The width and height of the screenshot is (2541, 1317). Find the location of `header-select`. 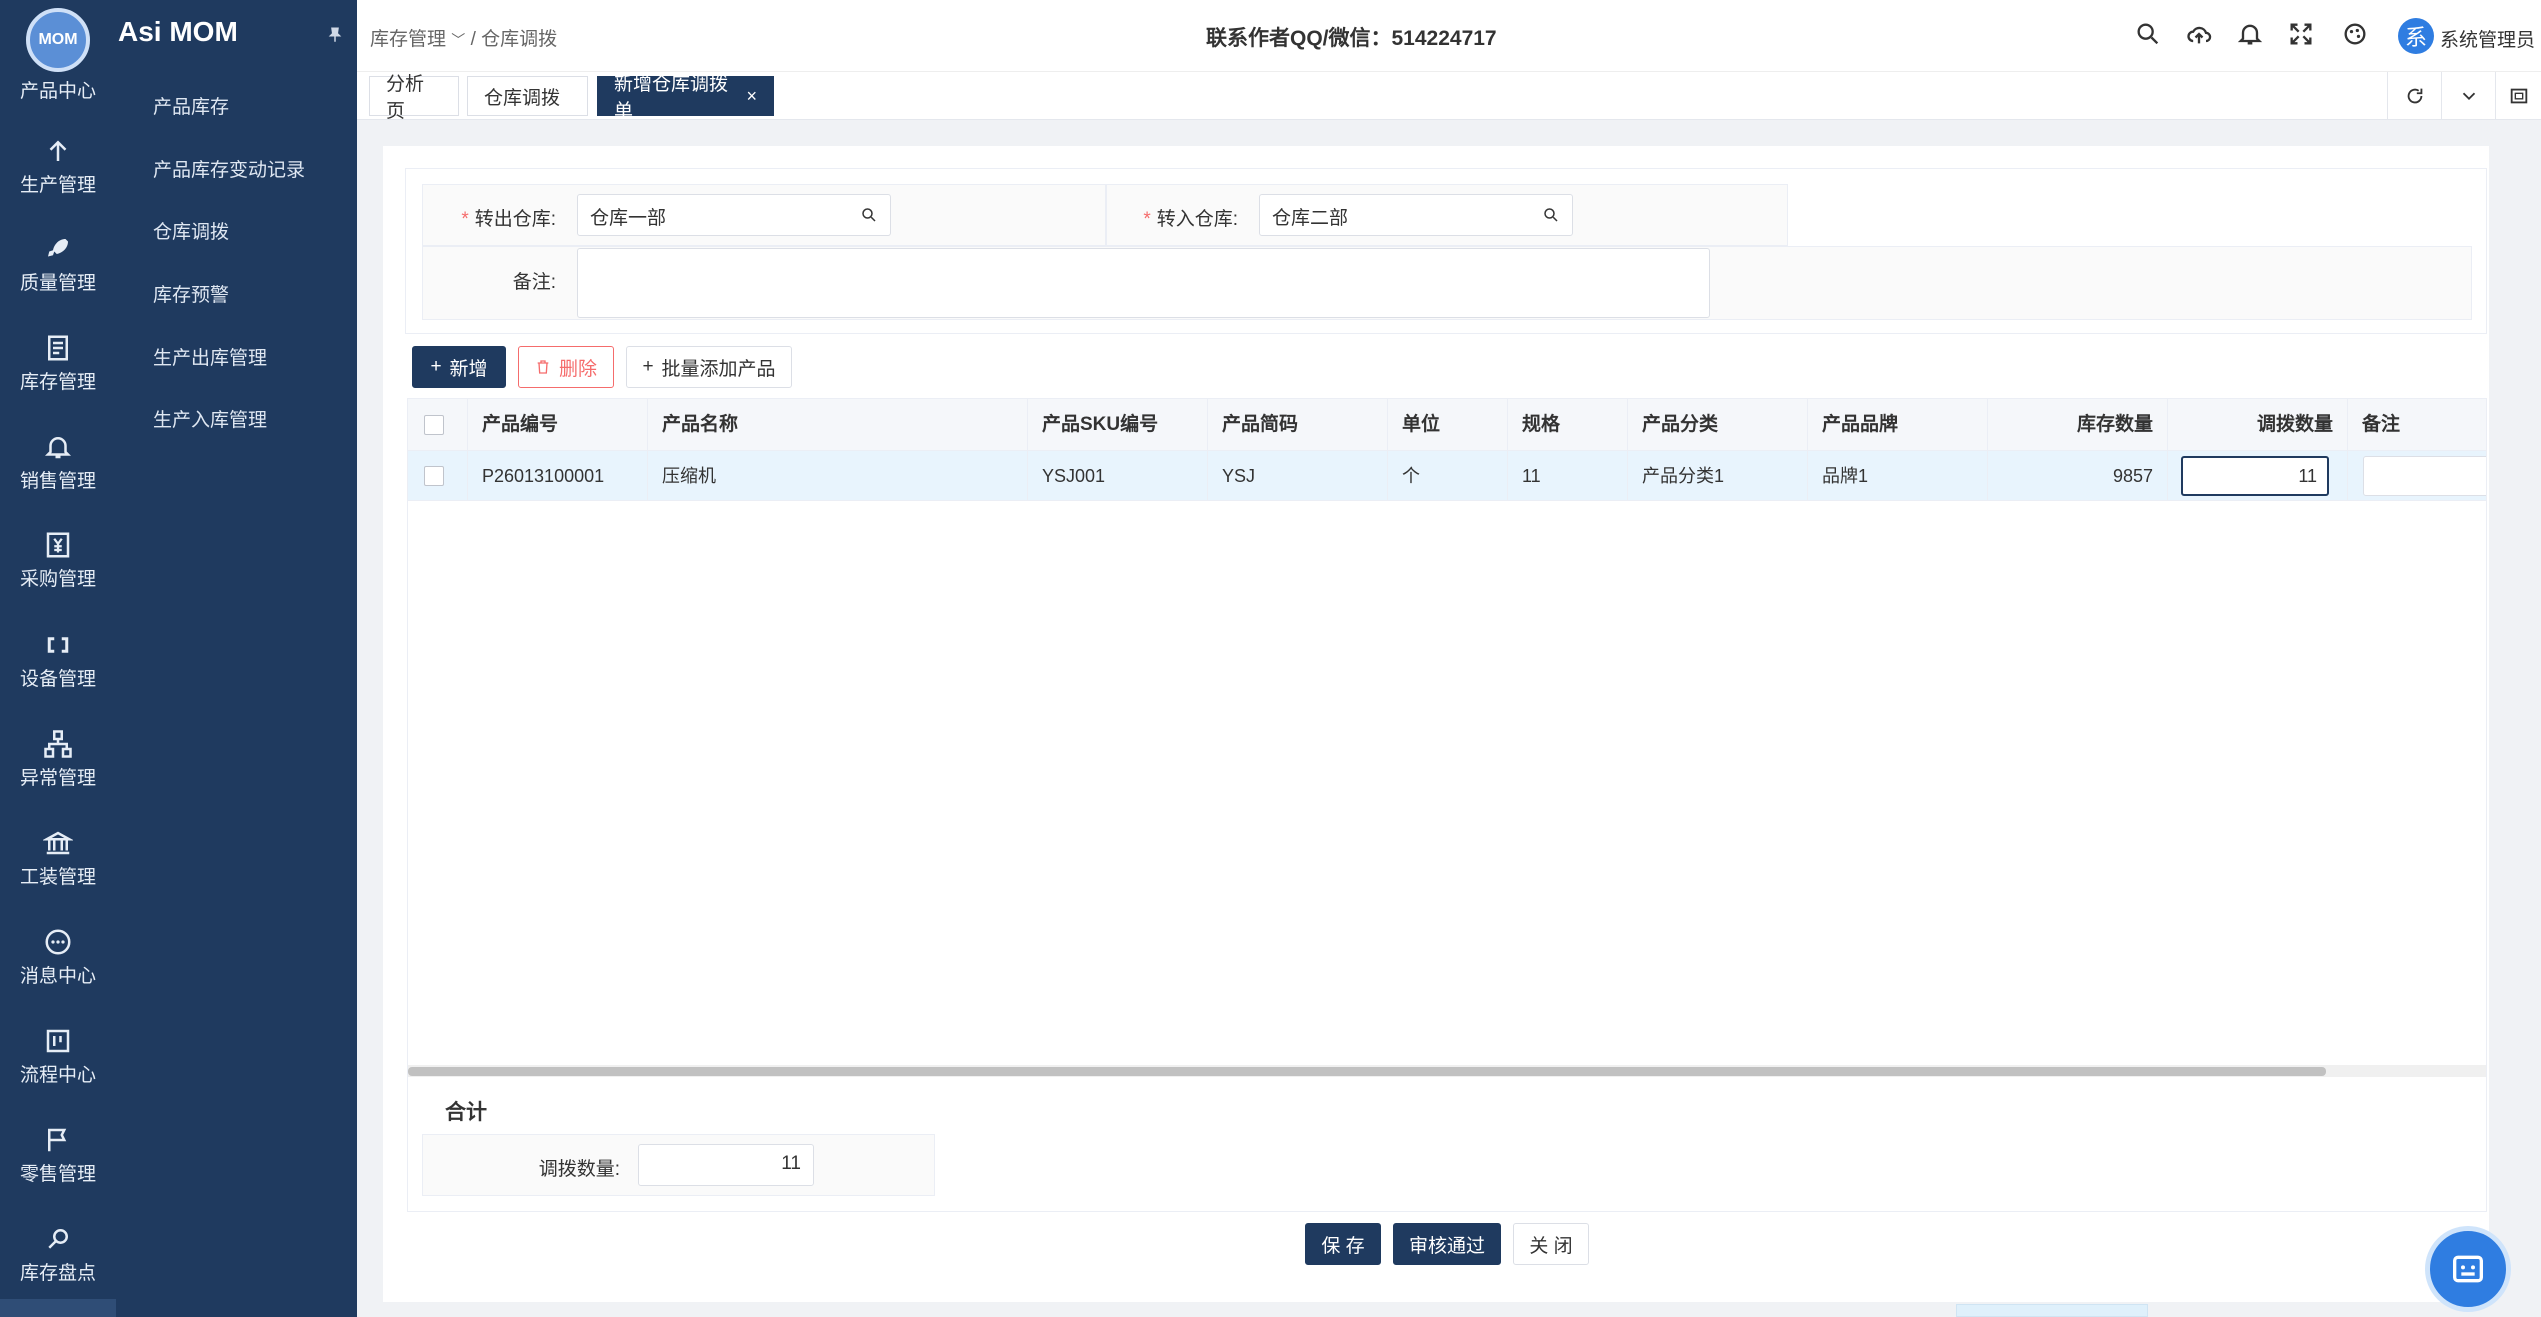

header-select is located at coordinates (438, 425).